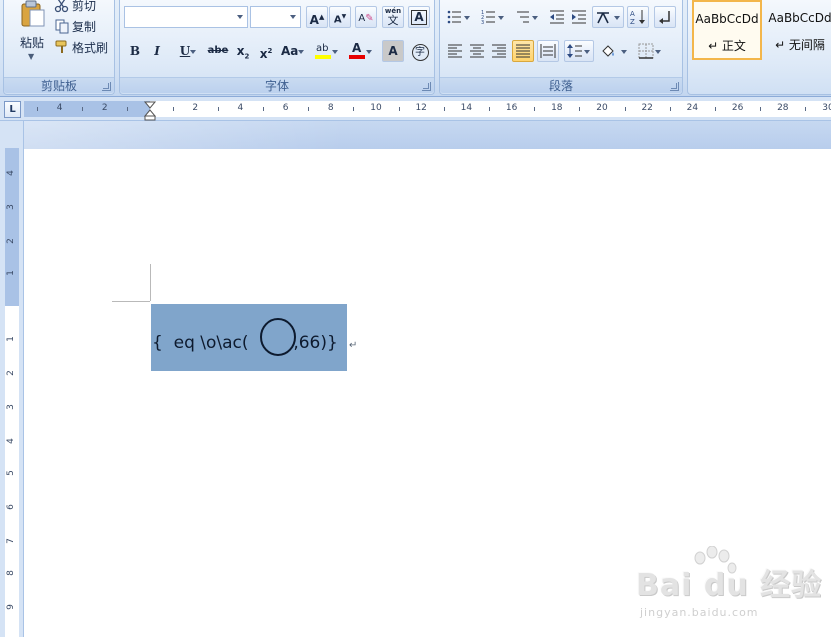 Image resolution: width=831 pixels, height=637 pixels. What do you see at coordinates (561, 47) in the screenshot?
I see `paragraph-group: 1 2 3 A Z 段落` at bounding box center [561, 47].